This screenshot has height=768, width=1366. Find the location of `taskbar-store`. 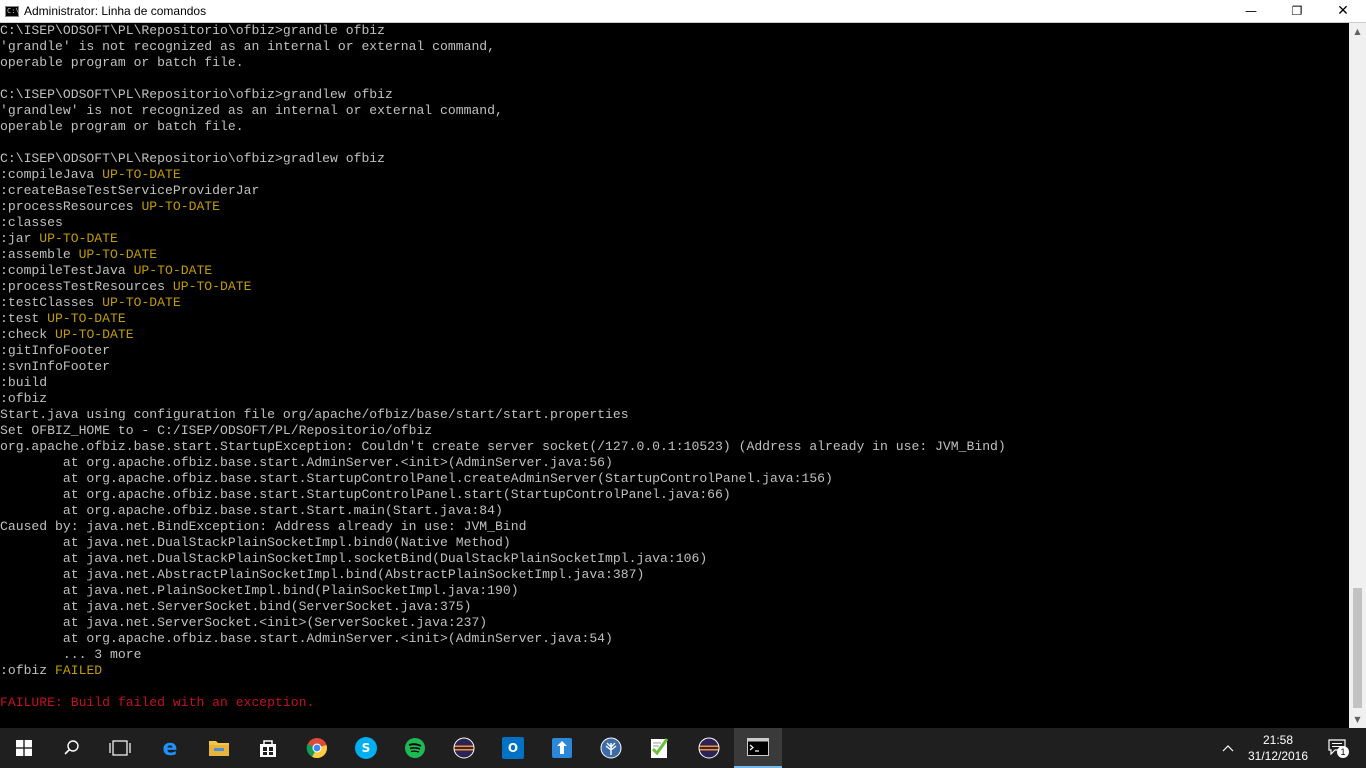

taskbar-store is located at coordinates (268, 748).